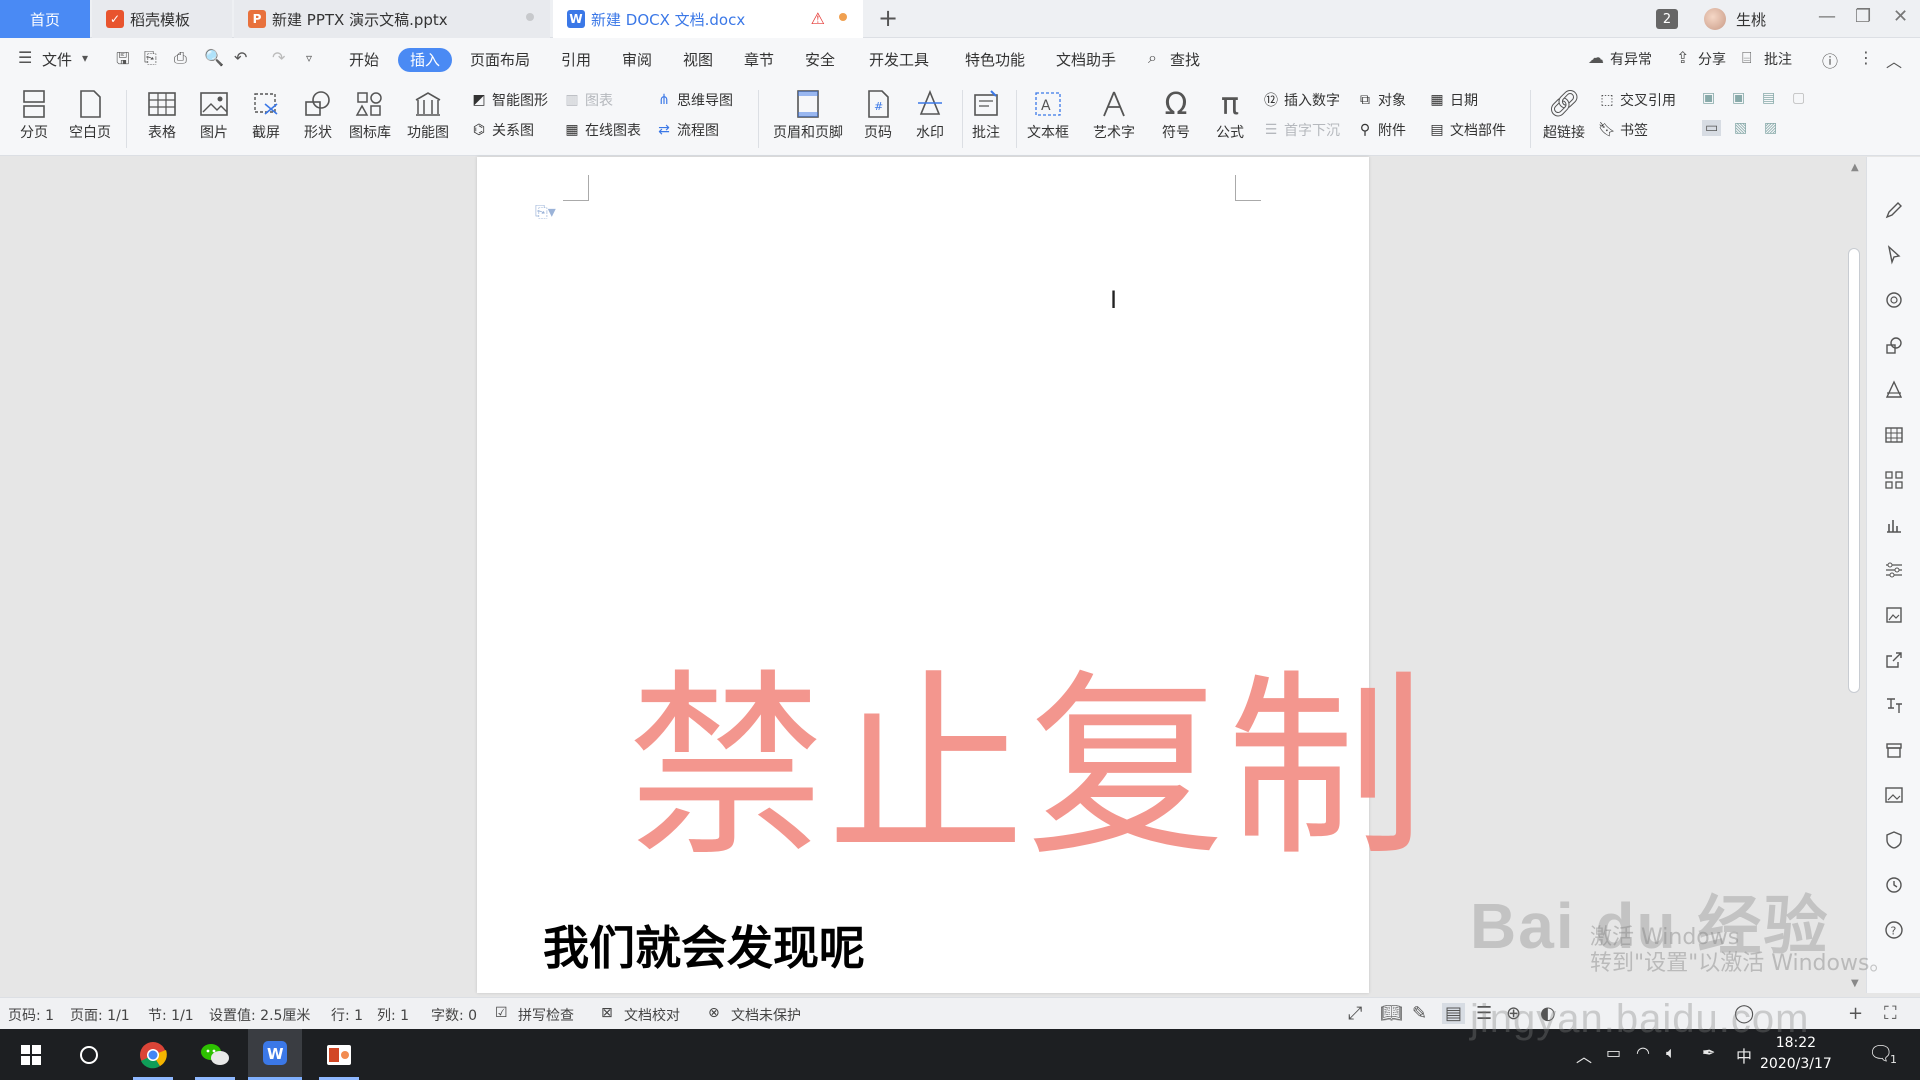 This screenshot has height=1080, width=1920. Describe the element at coordinates (1671, 1053) in the screenshot. I see `volume-icon: 🔈︎` at that location.